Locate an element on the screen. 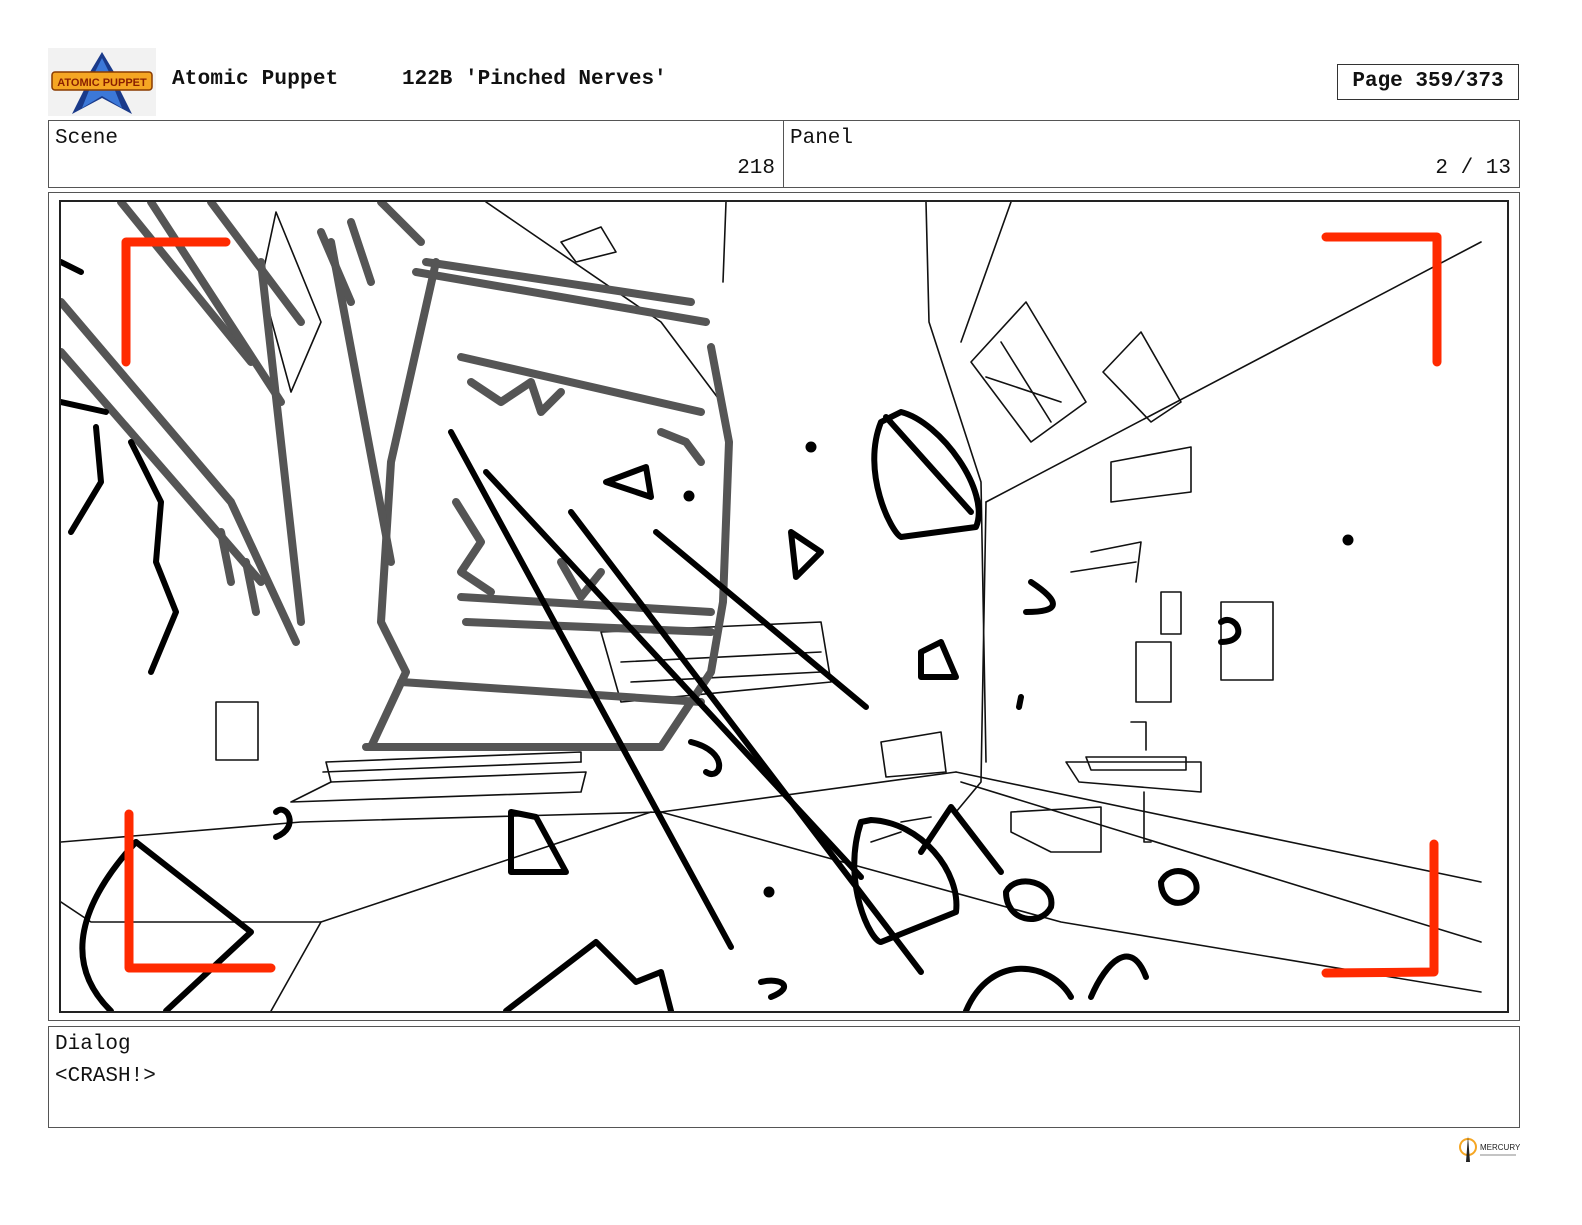 The image size is (1582, 1225). scene-label: Scene is located at coordinates (87, 138).